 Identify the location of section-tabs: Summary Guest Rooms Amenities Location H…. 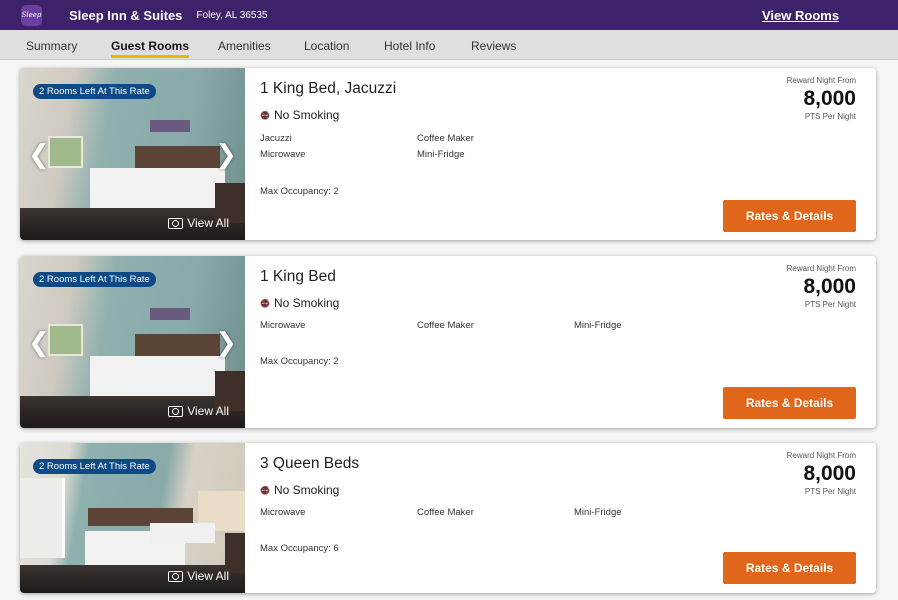
(449, 45).